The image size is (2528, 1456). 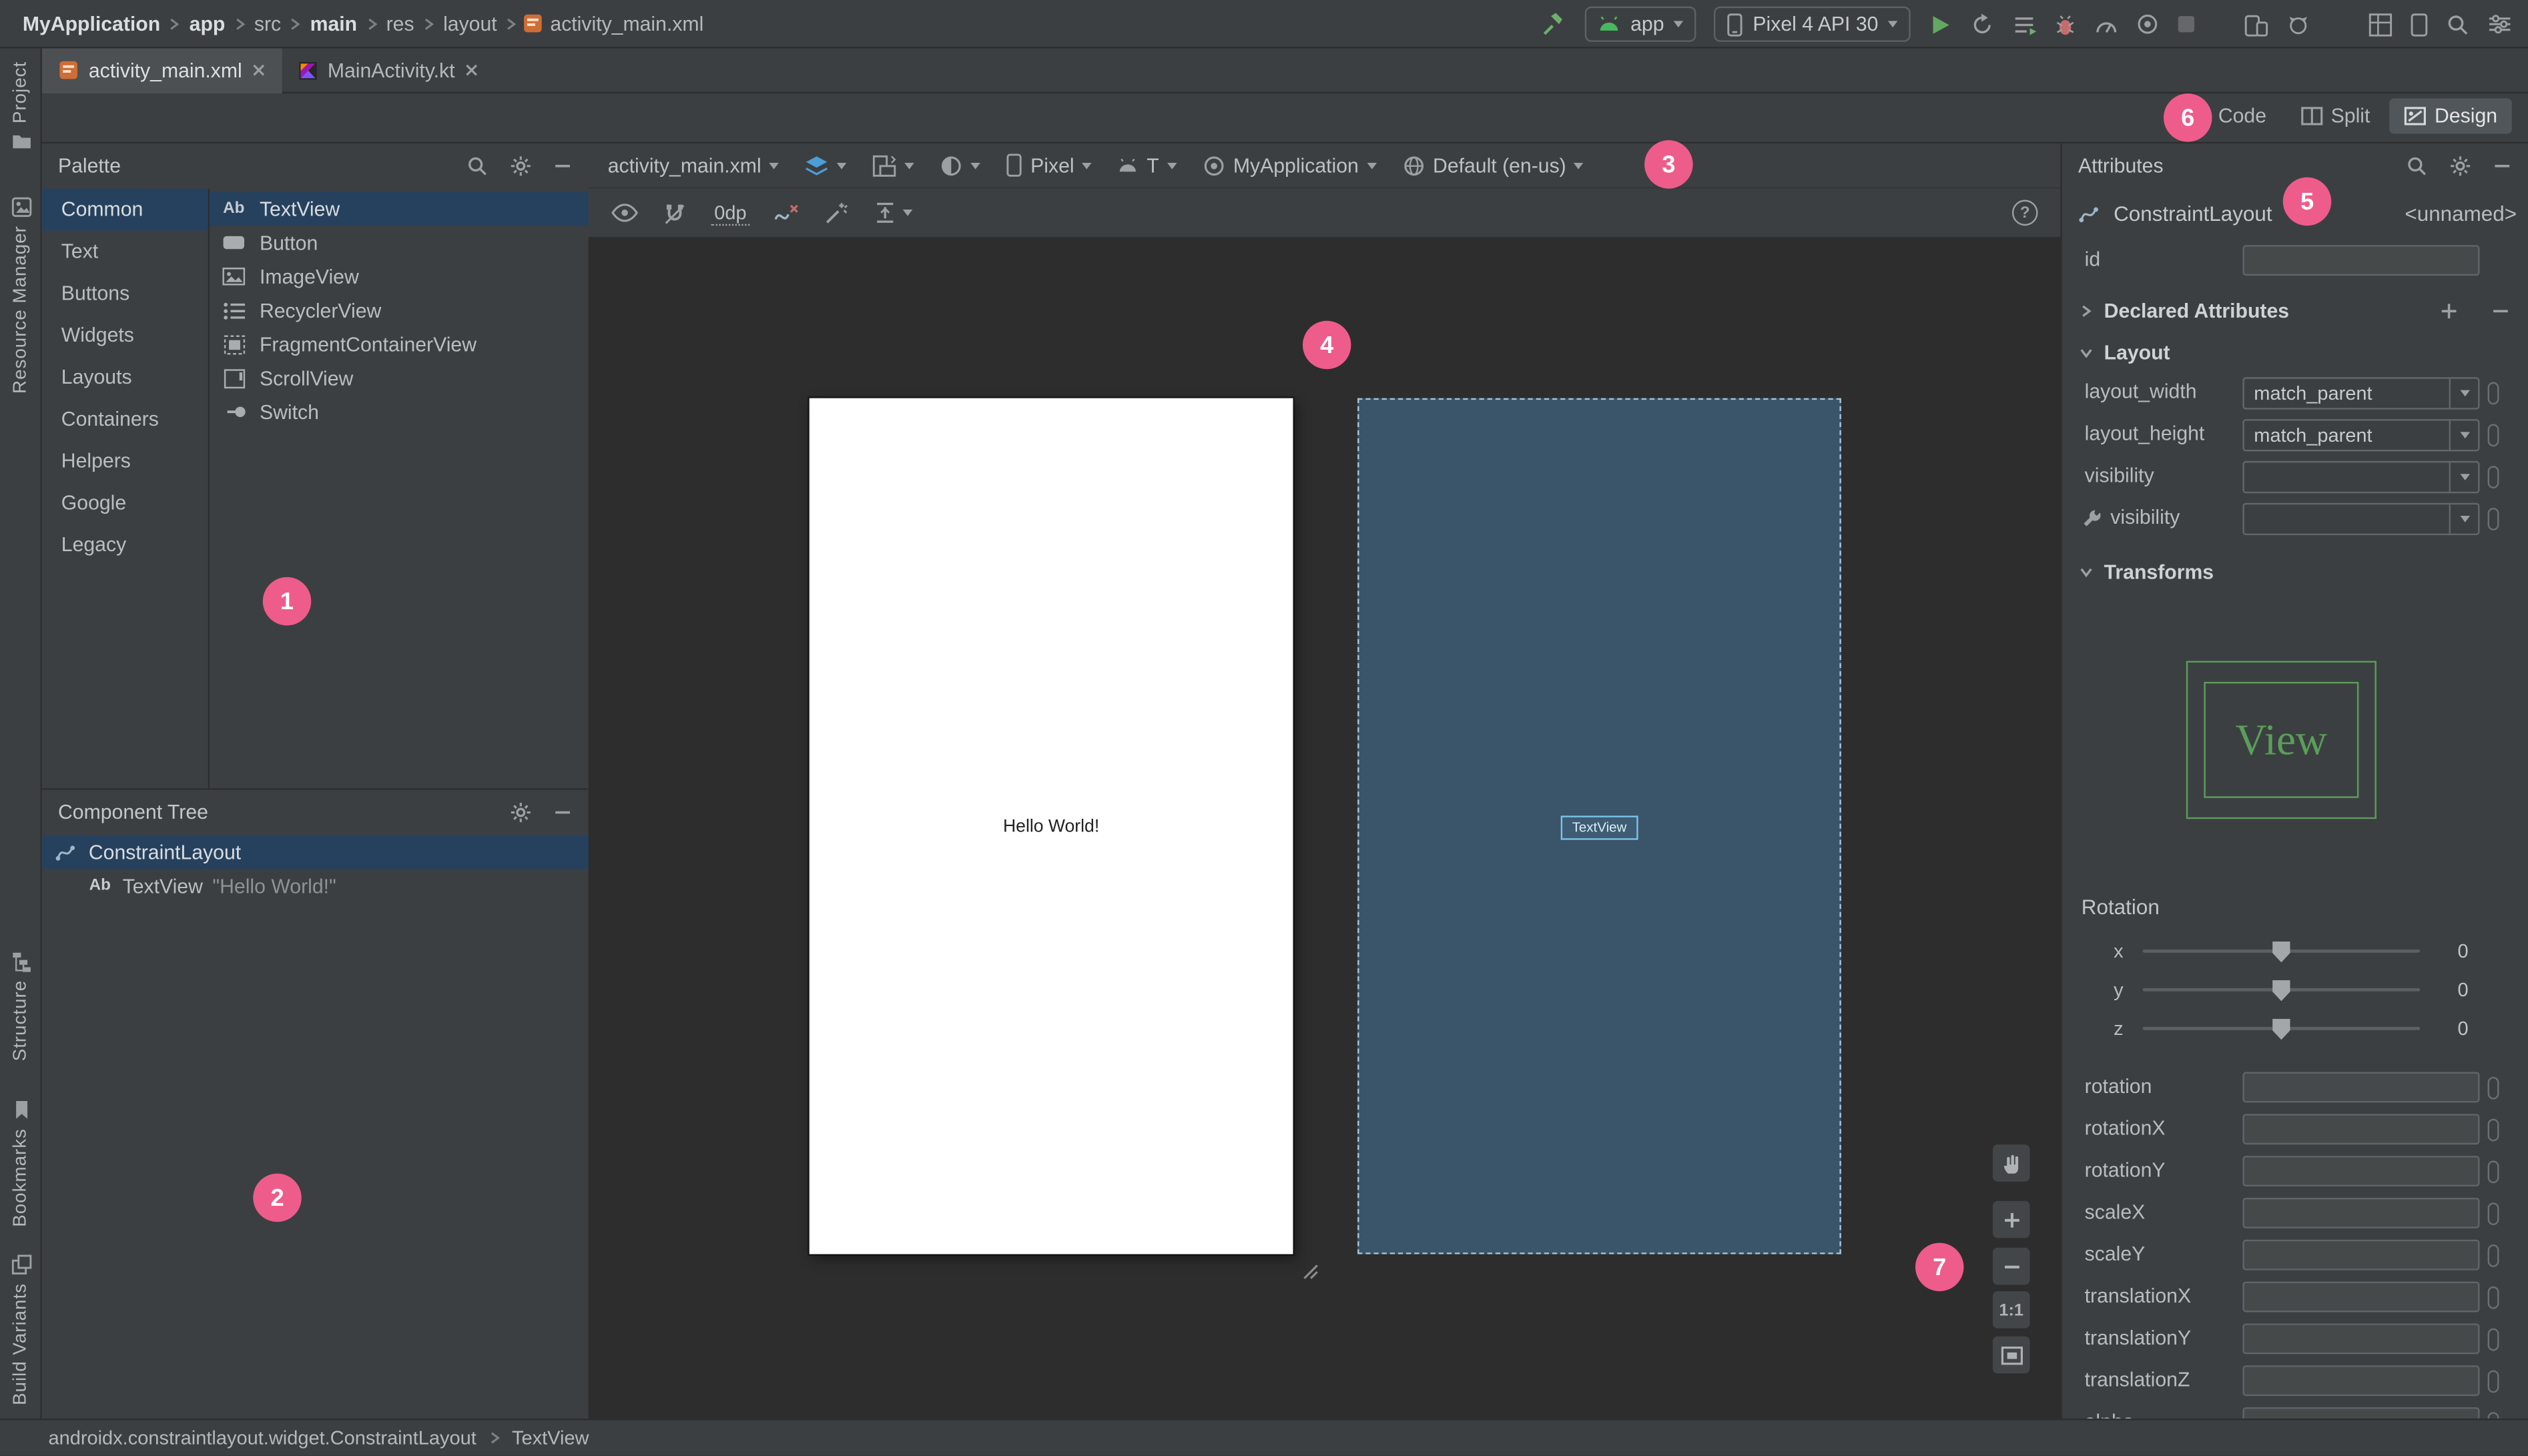 I want to click on palette-category-text: Text, so click(x=125, y=251).